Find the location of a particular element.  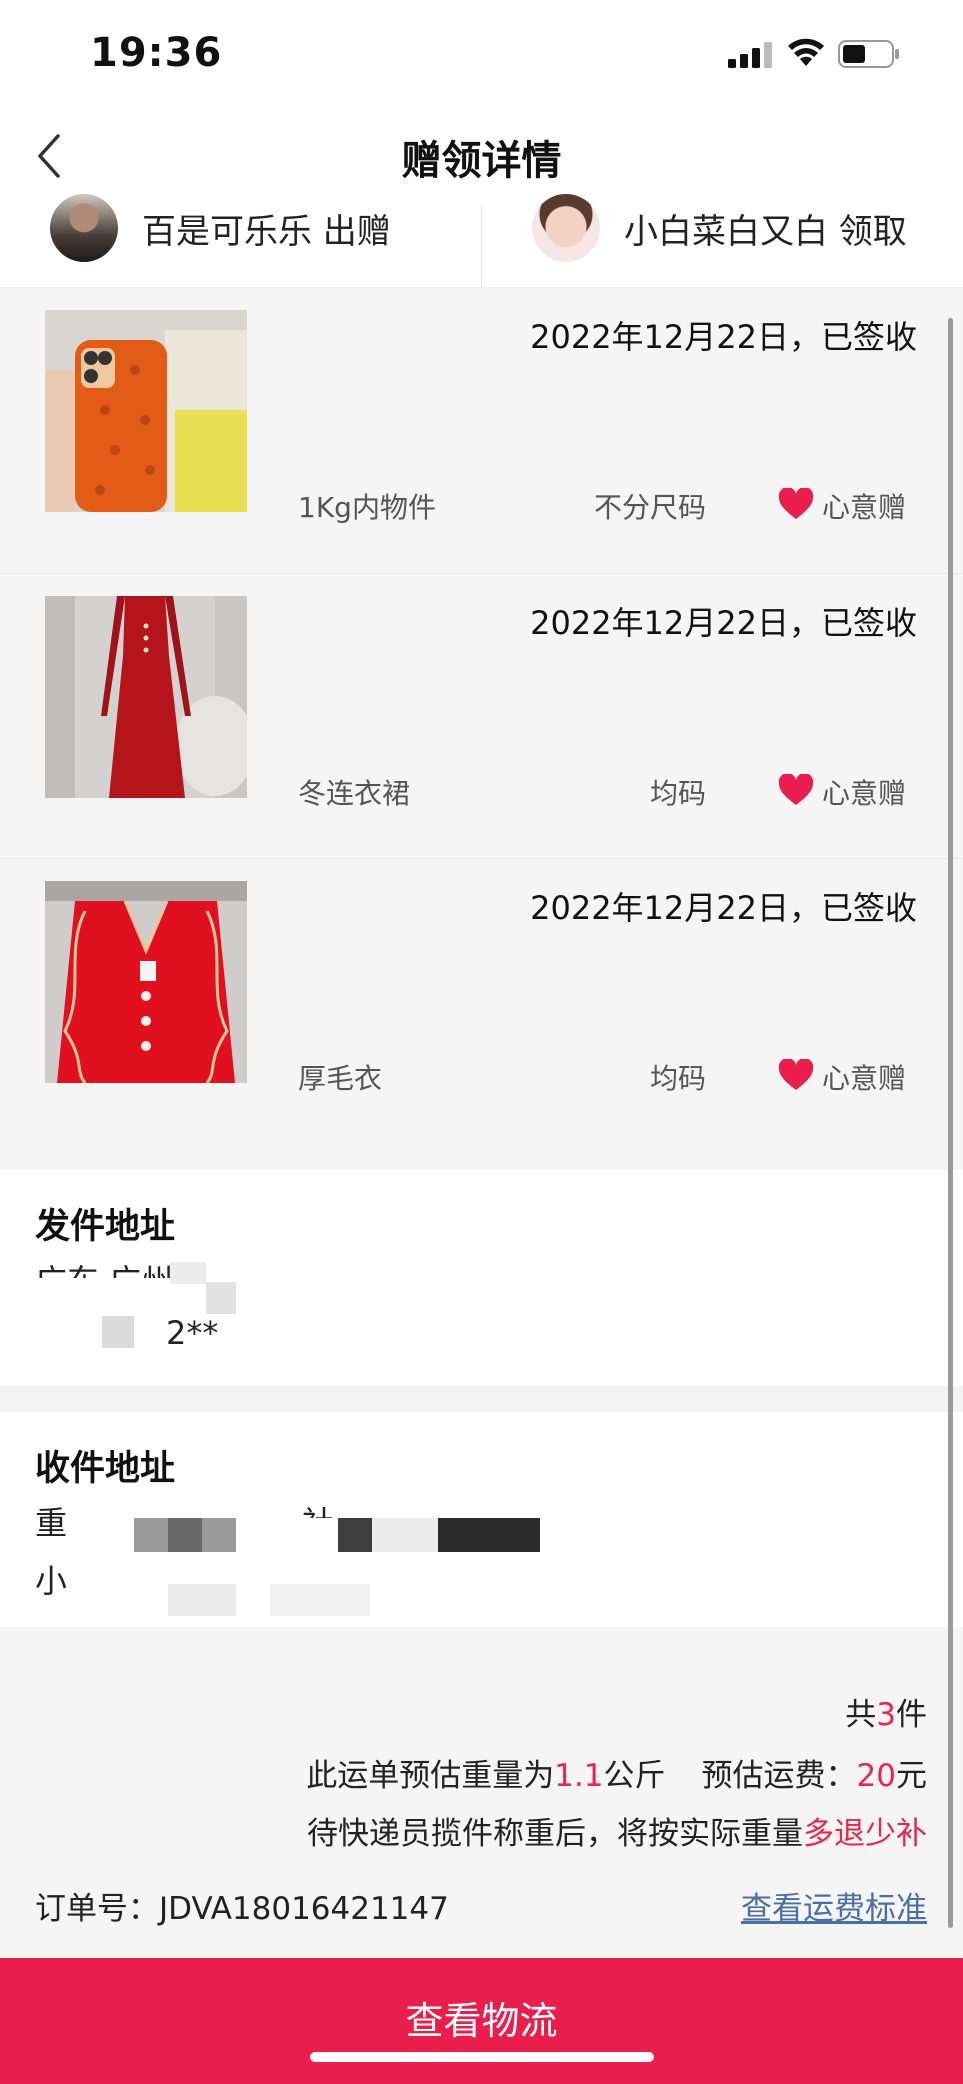

status-time: 19:36 is located at coordinates (156, 53).